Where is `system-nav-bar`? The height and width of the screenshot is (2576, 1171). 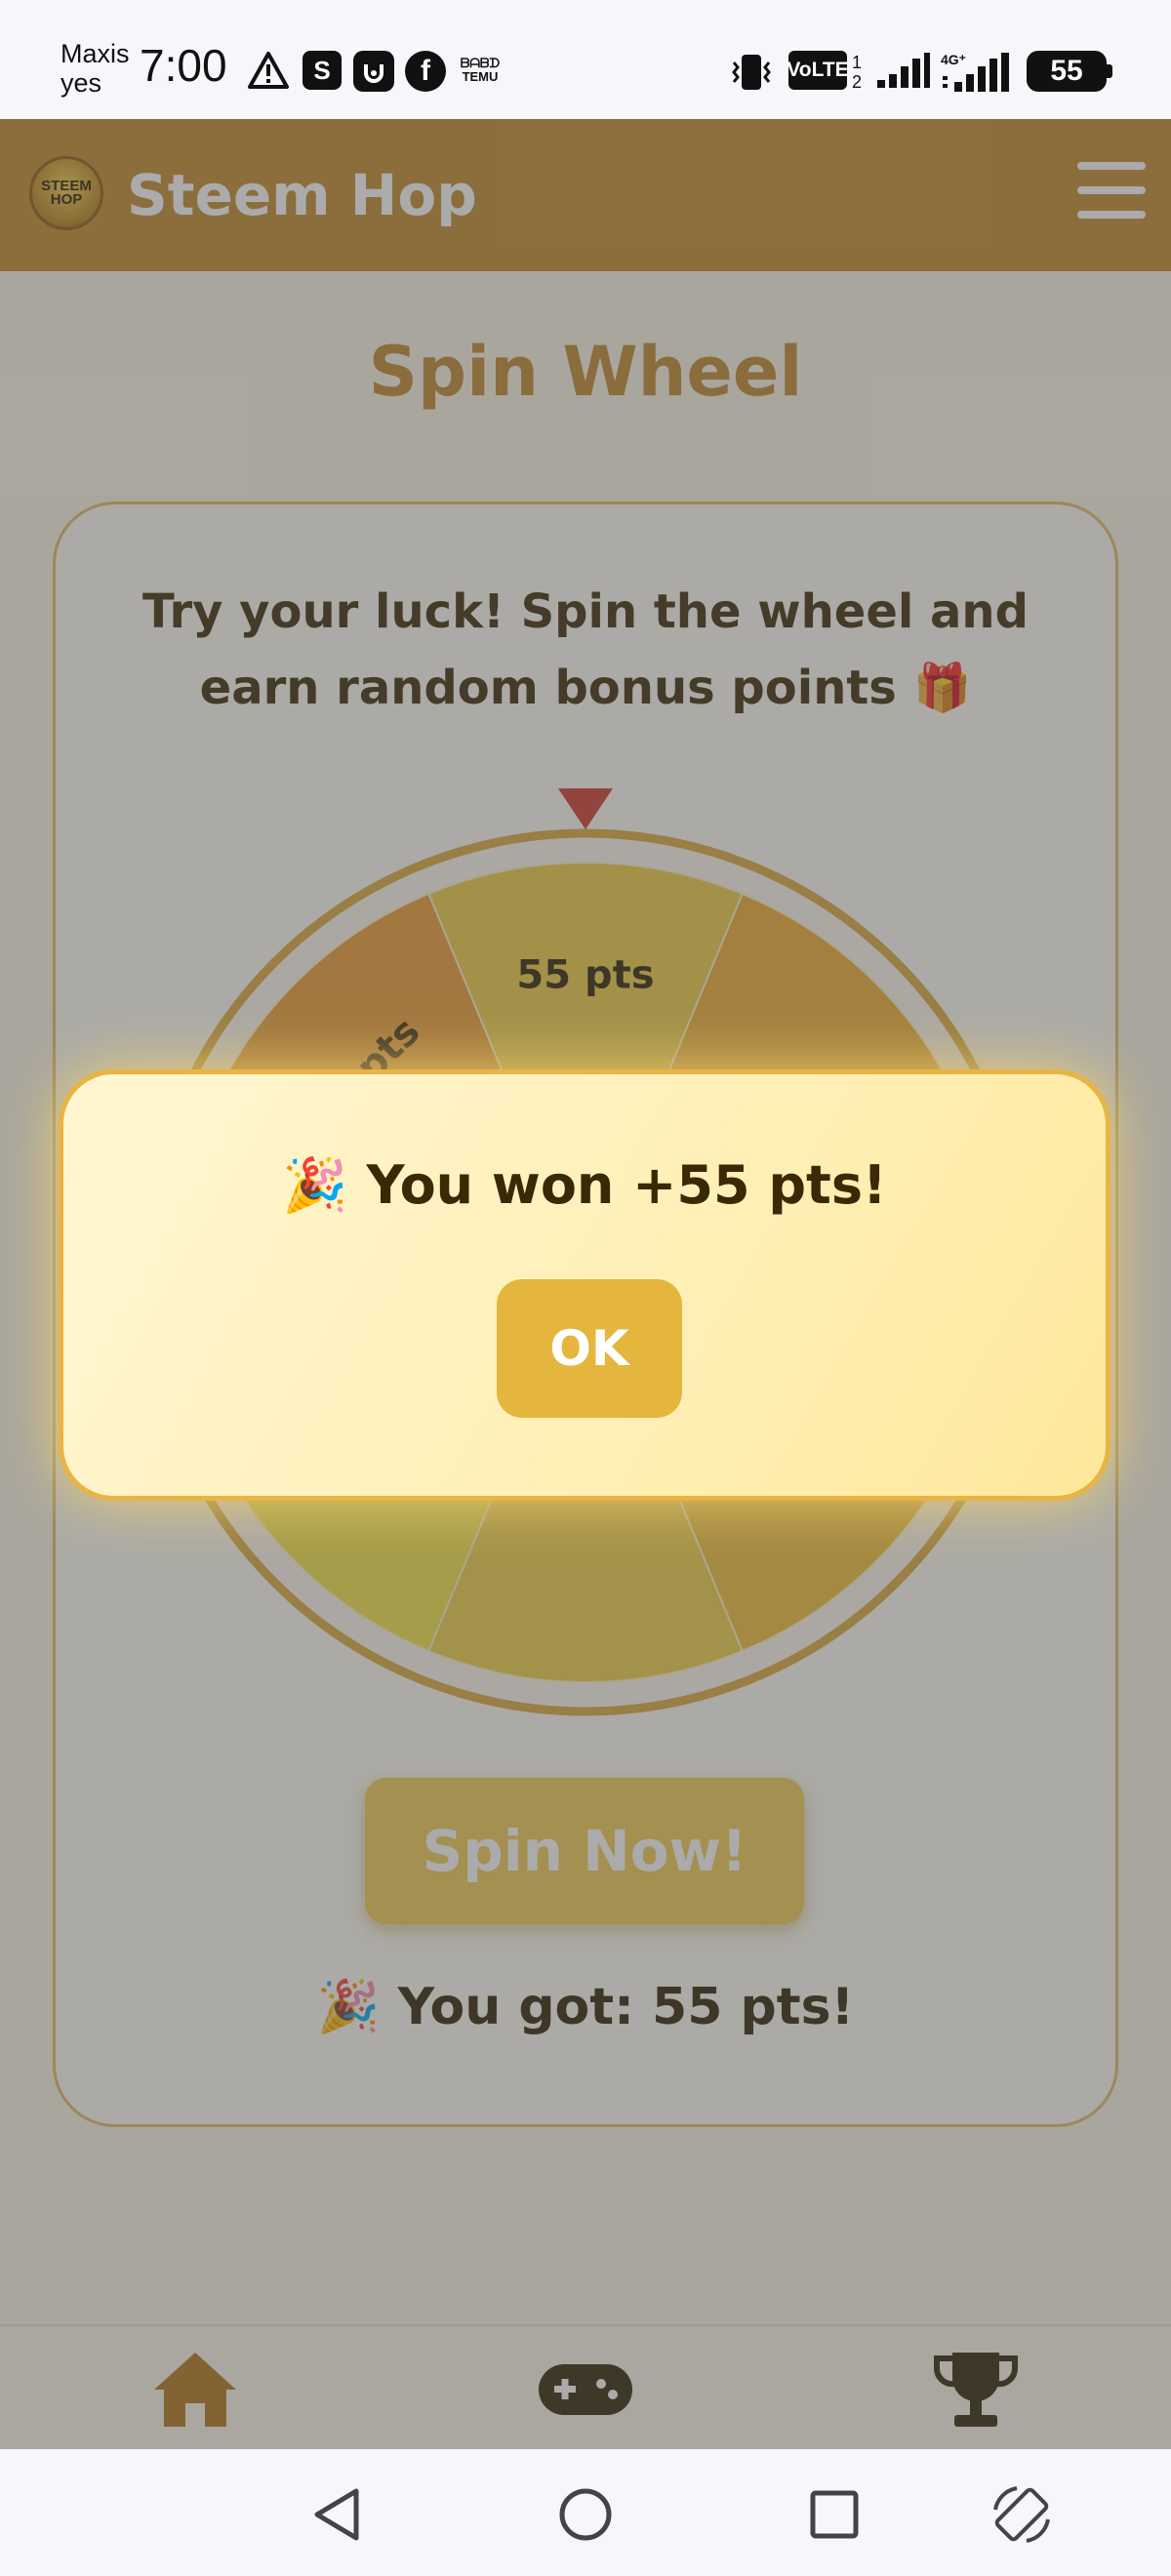 system-nav-bar is located at coordinates (585, 2512).